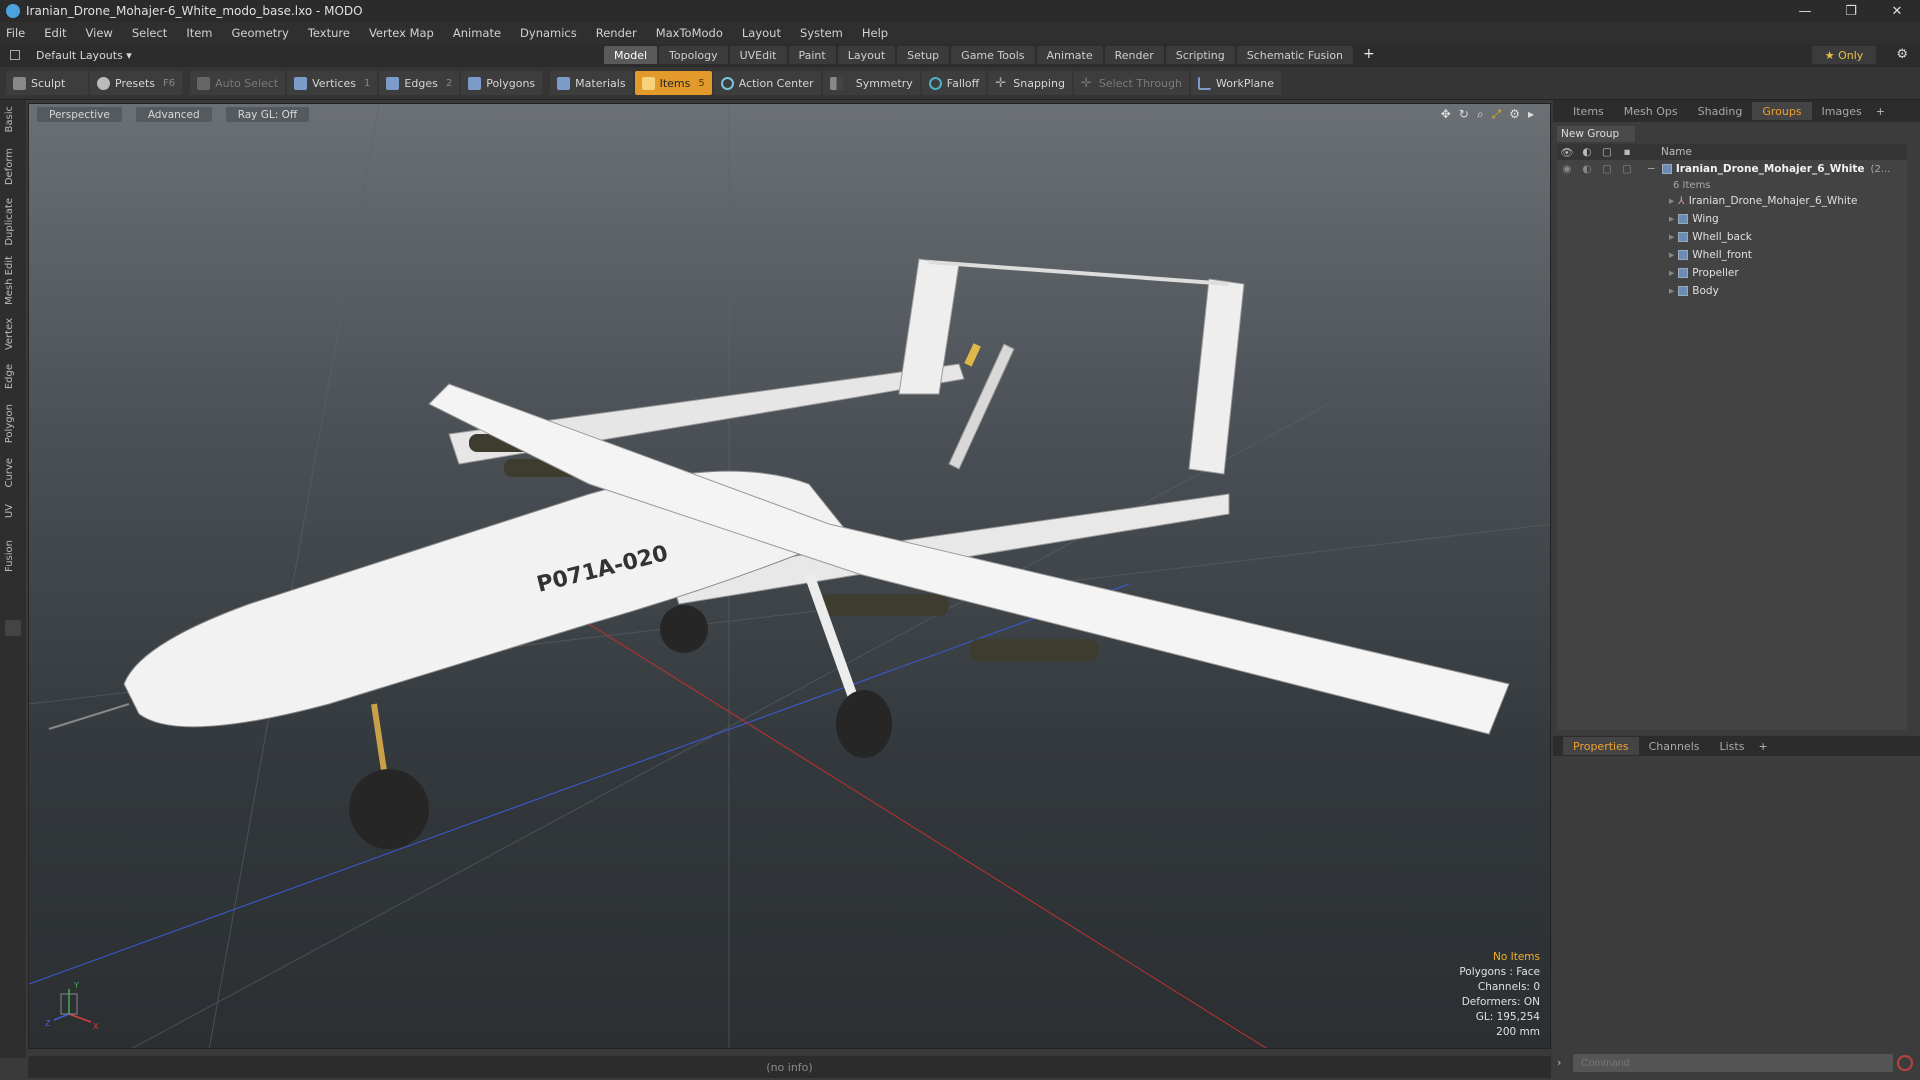 This screenshot has width=1920, height=1080. What do you see at coordinates (1732, 291) in the screenshot?
I see `tree-row-body: ▸ Body` at bounding box center [1732, 291].